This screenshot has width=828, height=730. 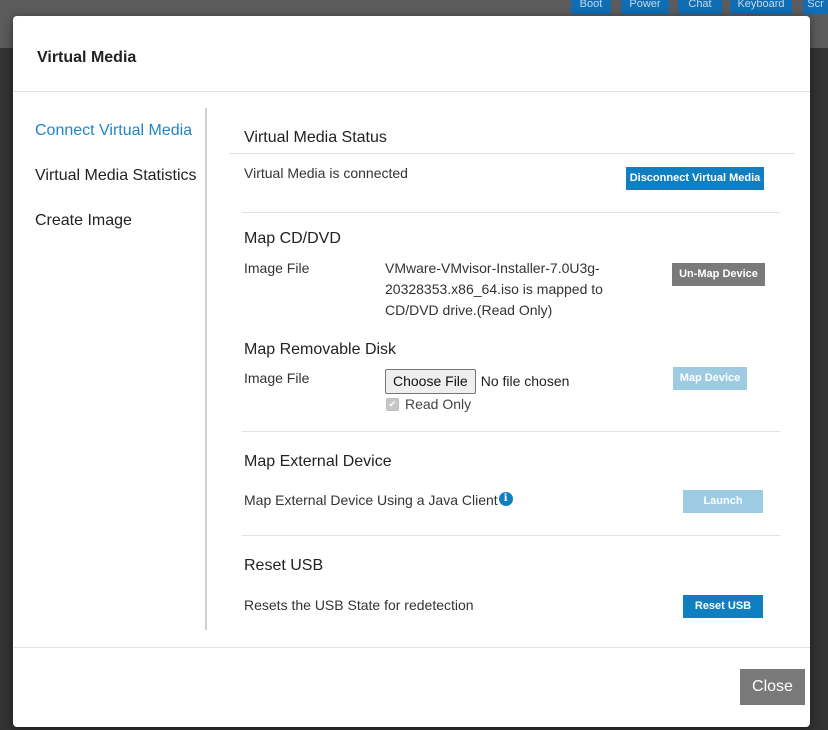 What do you see at coordinates (695, 178) in the screenshot?
I see `disconnect-virtual-media-button: Disconnect Virtual Media` at bounding box center [695, 178].